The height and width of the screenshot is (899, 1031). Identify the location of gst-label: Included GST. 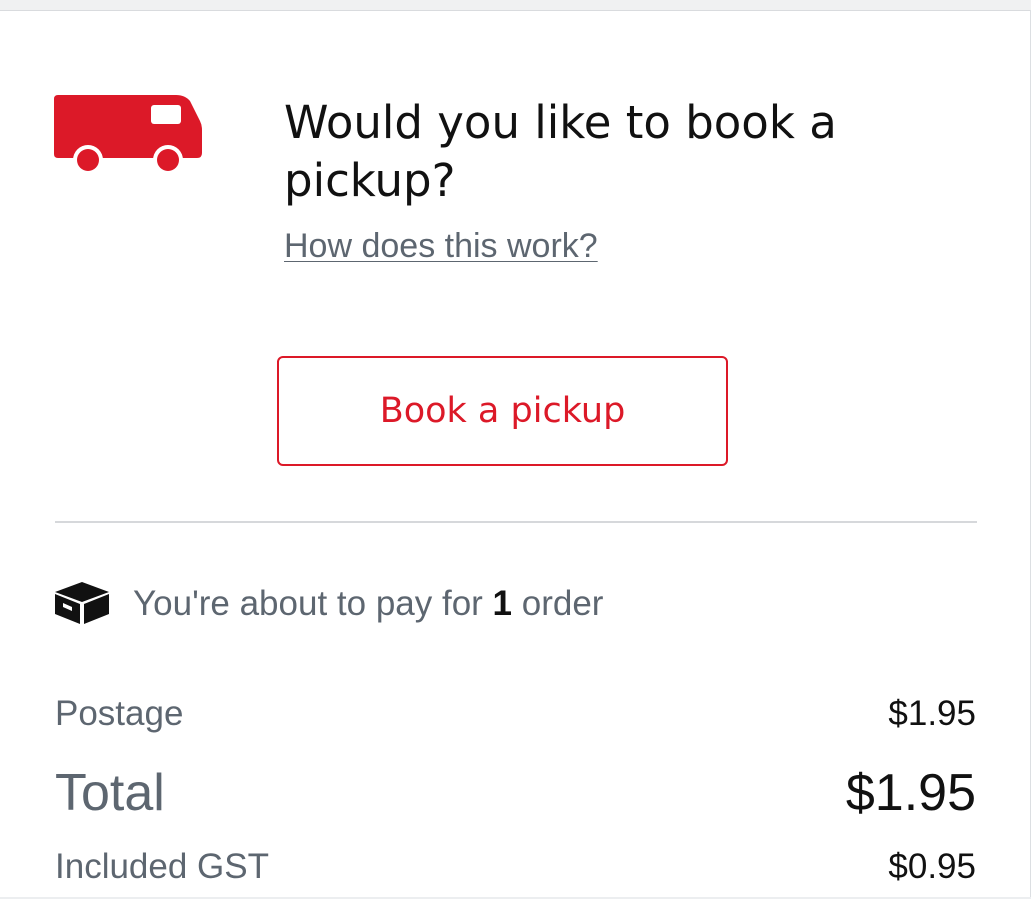
(162, 866).